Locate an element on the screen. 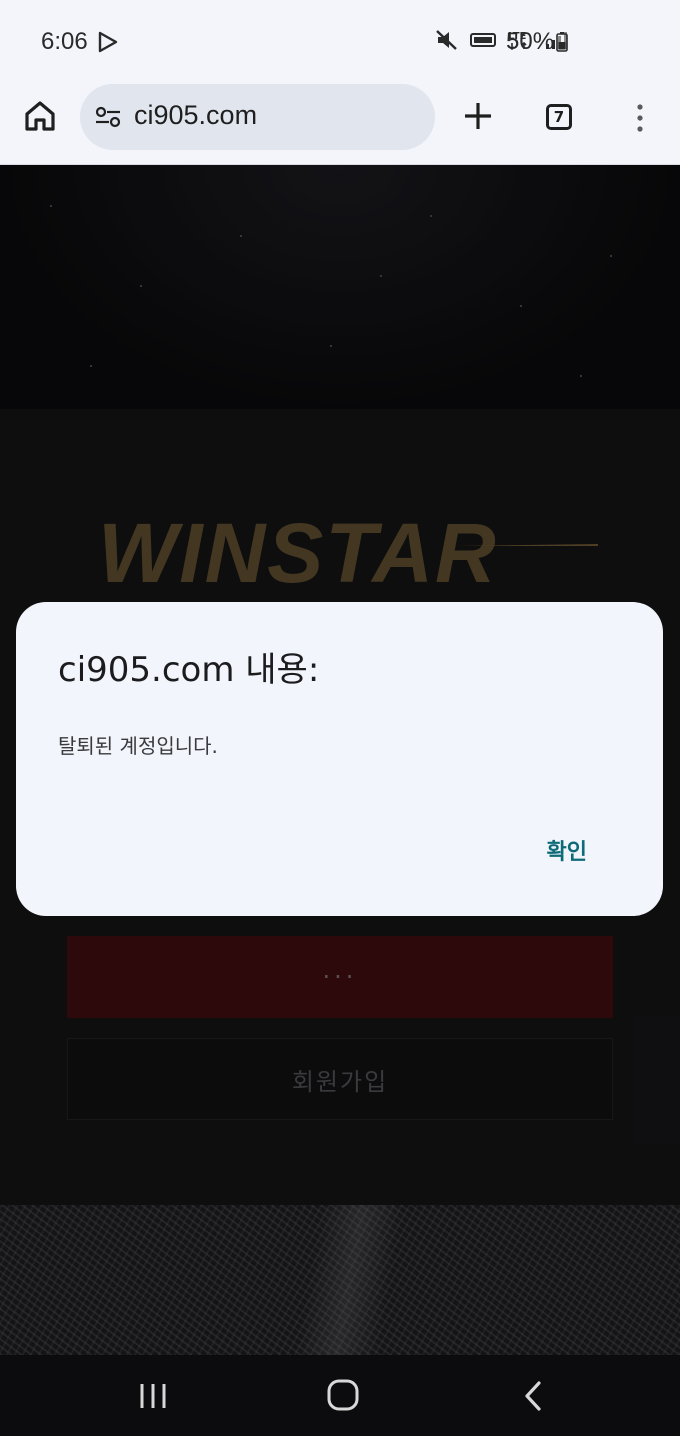 This screenshot has height=1436, width=680. status-bar: 6:06 LTE 50% is located at coordinates (340, 42).